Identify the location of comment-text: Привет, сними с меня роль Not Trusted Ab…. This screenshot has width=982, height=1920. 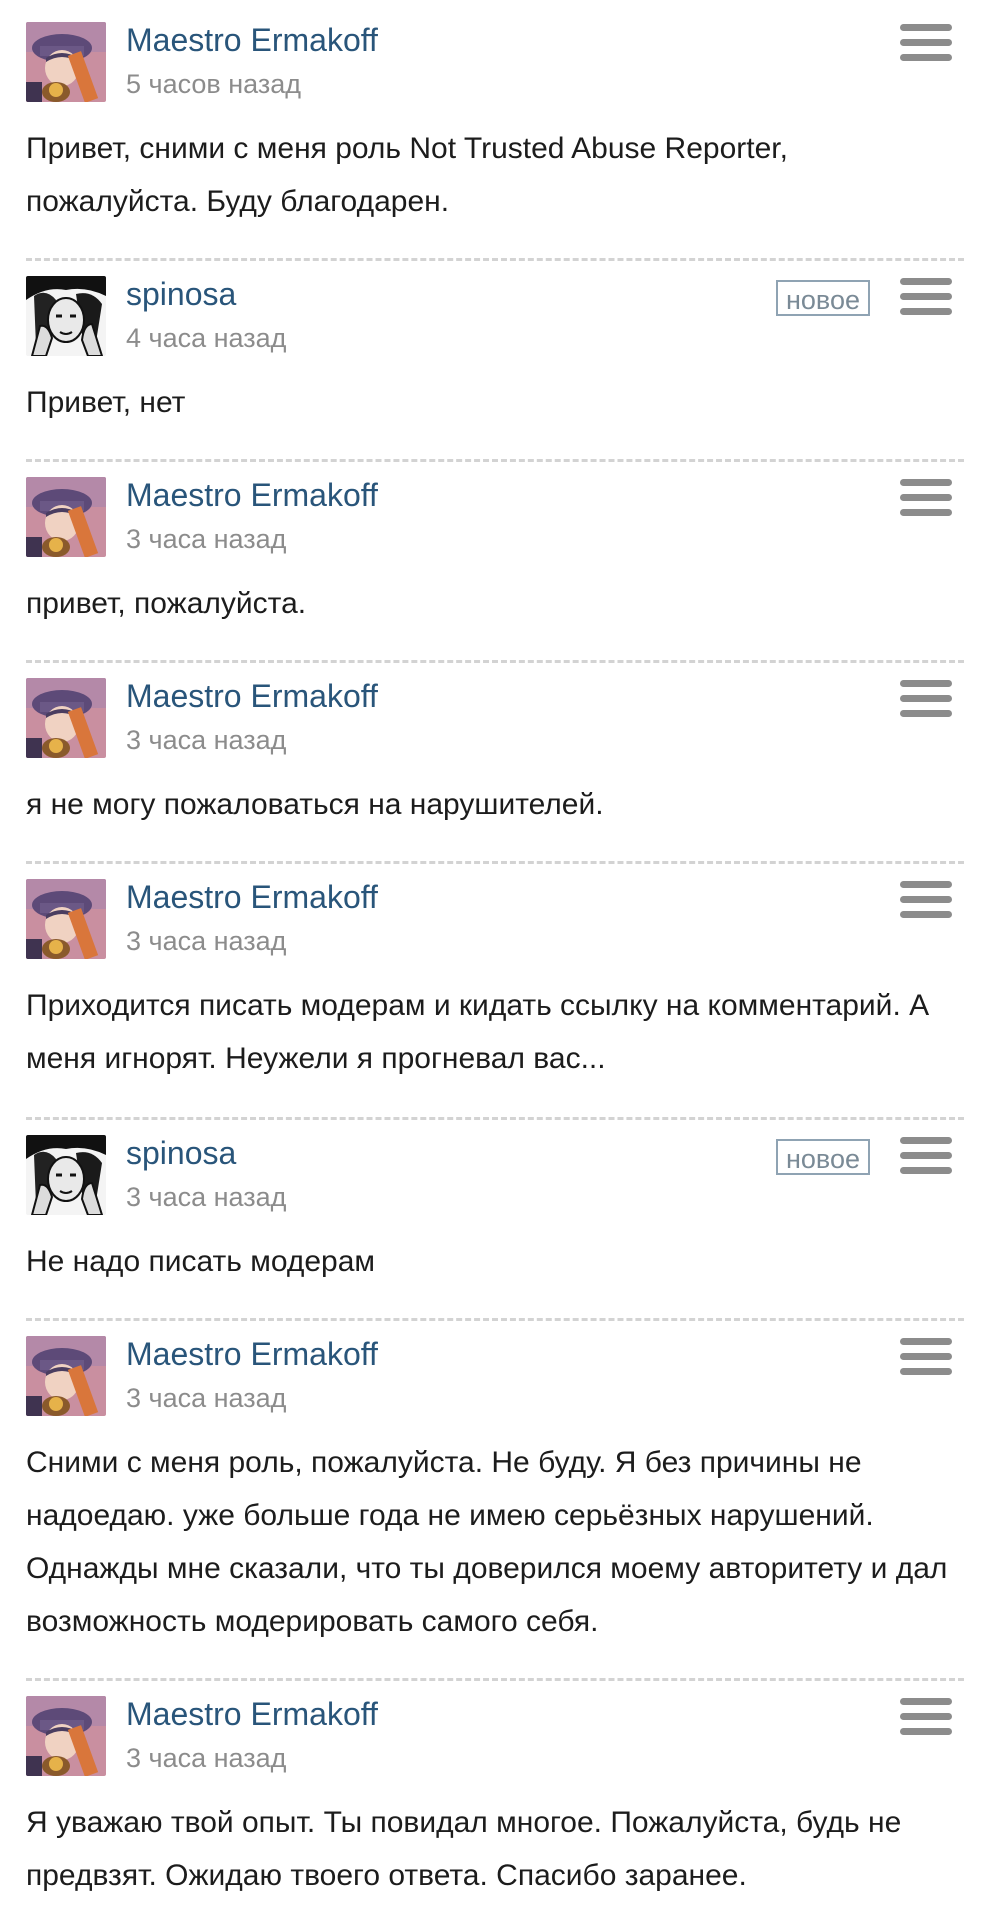
(407, 175).